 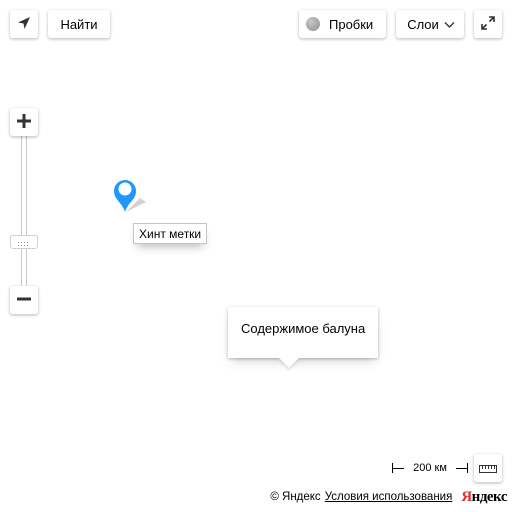 I want to click on balloon-content: Содержимое балуна, so click(x=303, y=328).